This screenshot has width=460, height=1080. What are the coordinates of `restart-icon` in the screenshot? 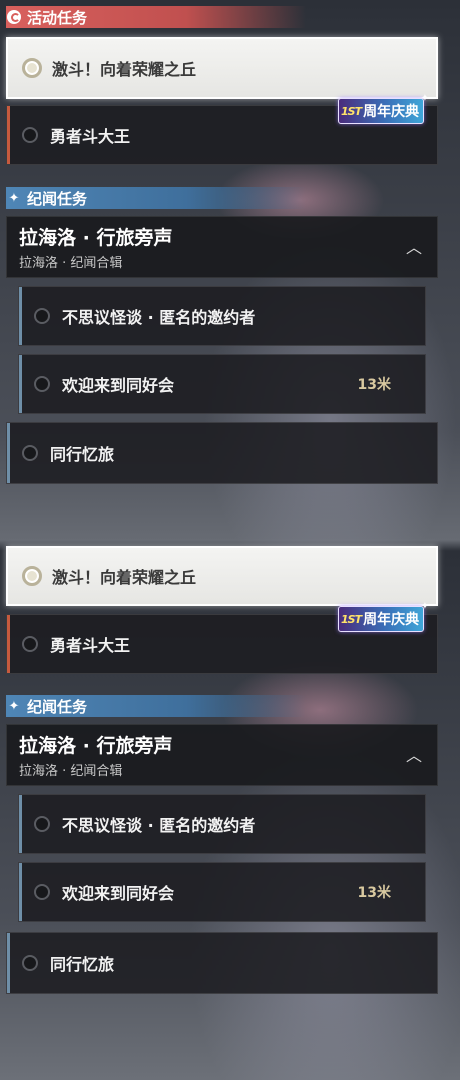 It's located at (14, 17).